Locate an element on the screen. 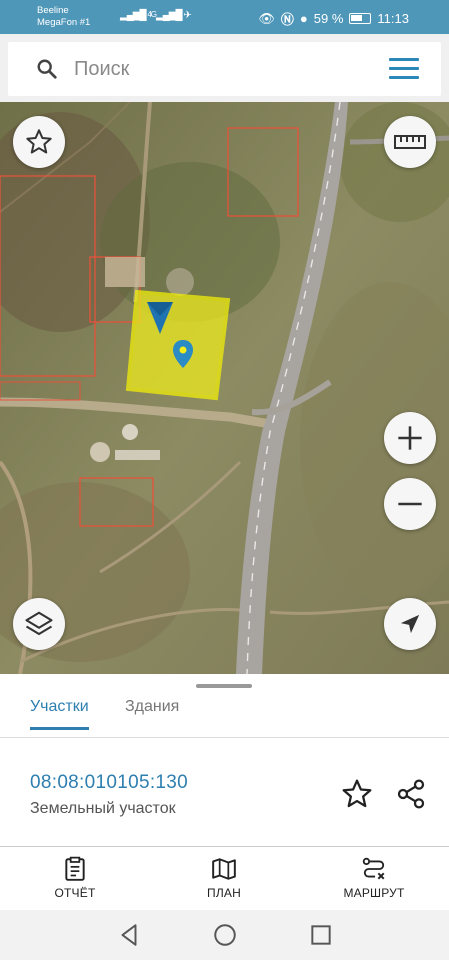  search-icon is located at coordinates (47, 69).